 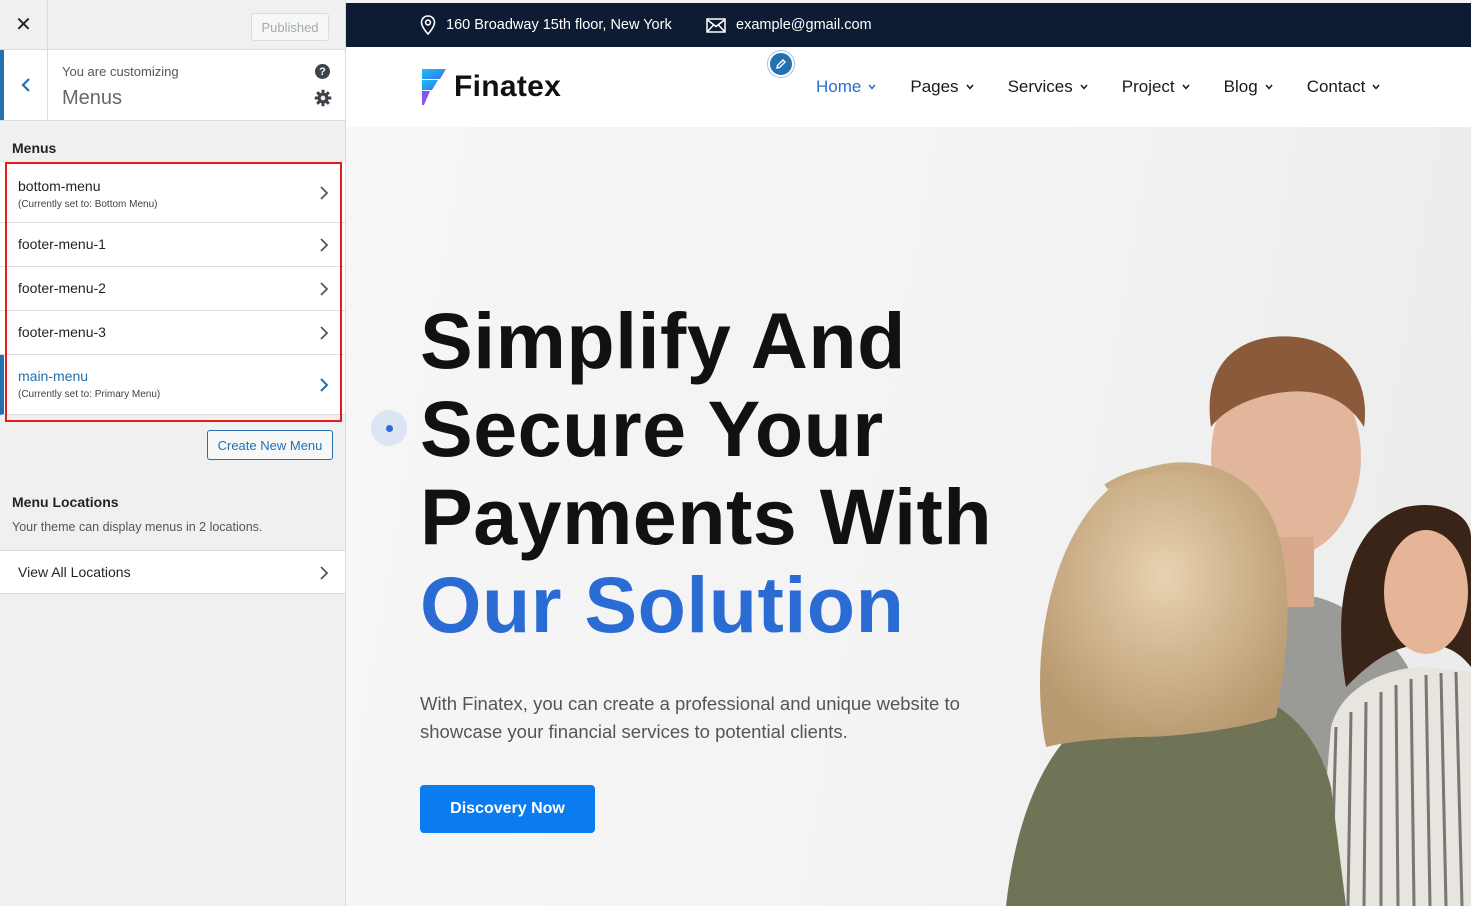 I want to click on help-icon: ?, so click(x=322, y=71).